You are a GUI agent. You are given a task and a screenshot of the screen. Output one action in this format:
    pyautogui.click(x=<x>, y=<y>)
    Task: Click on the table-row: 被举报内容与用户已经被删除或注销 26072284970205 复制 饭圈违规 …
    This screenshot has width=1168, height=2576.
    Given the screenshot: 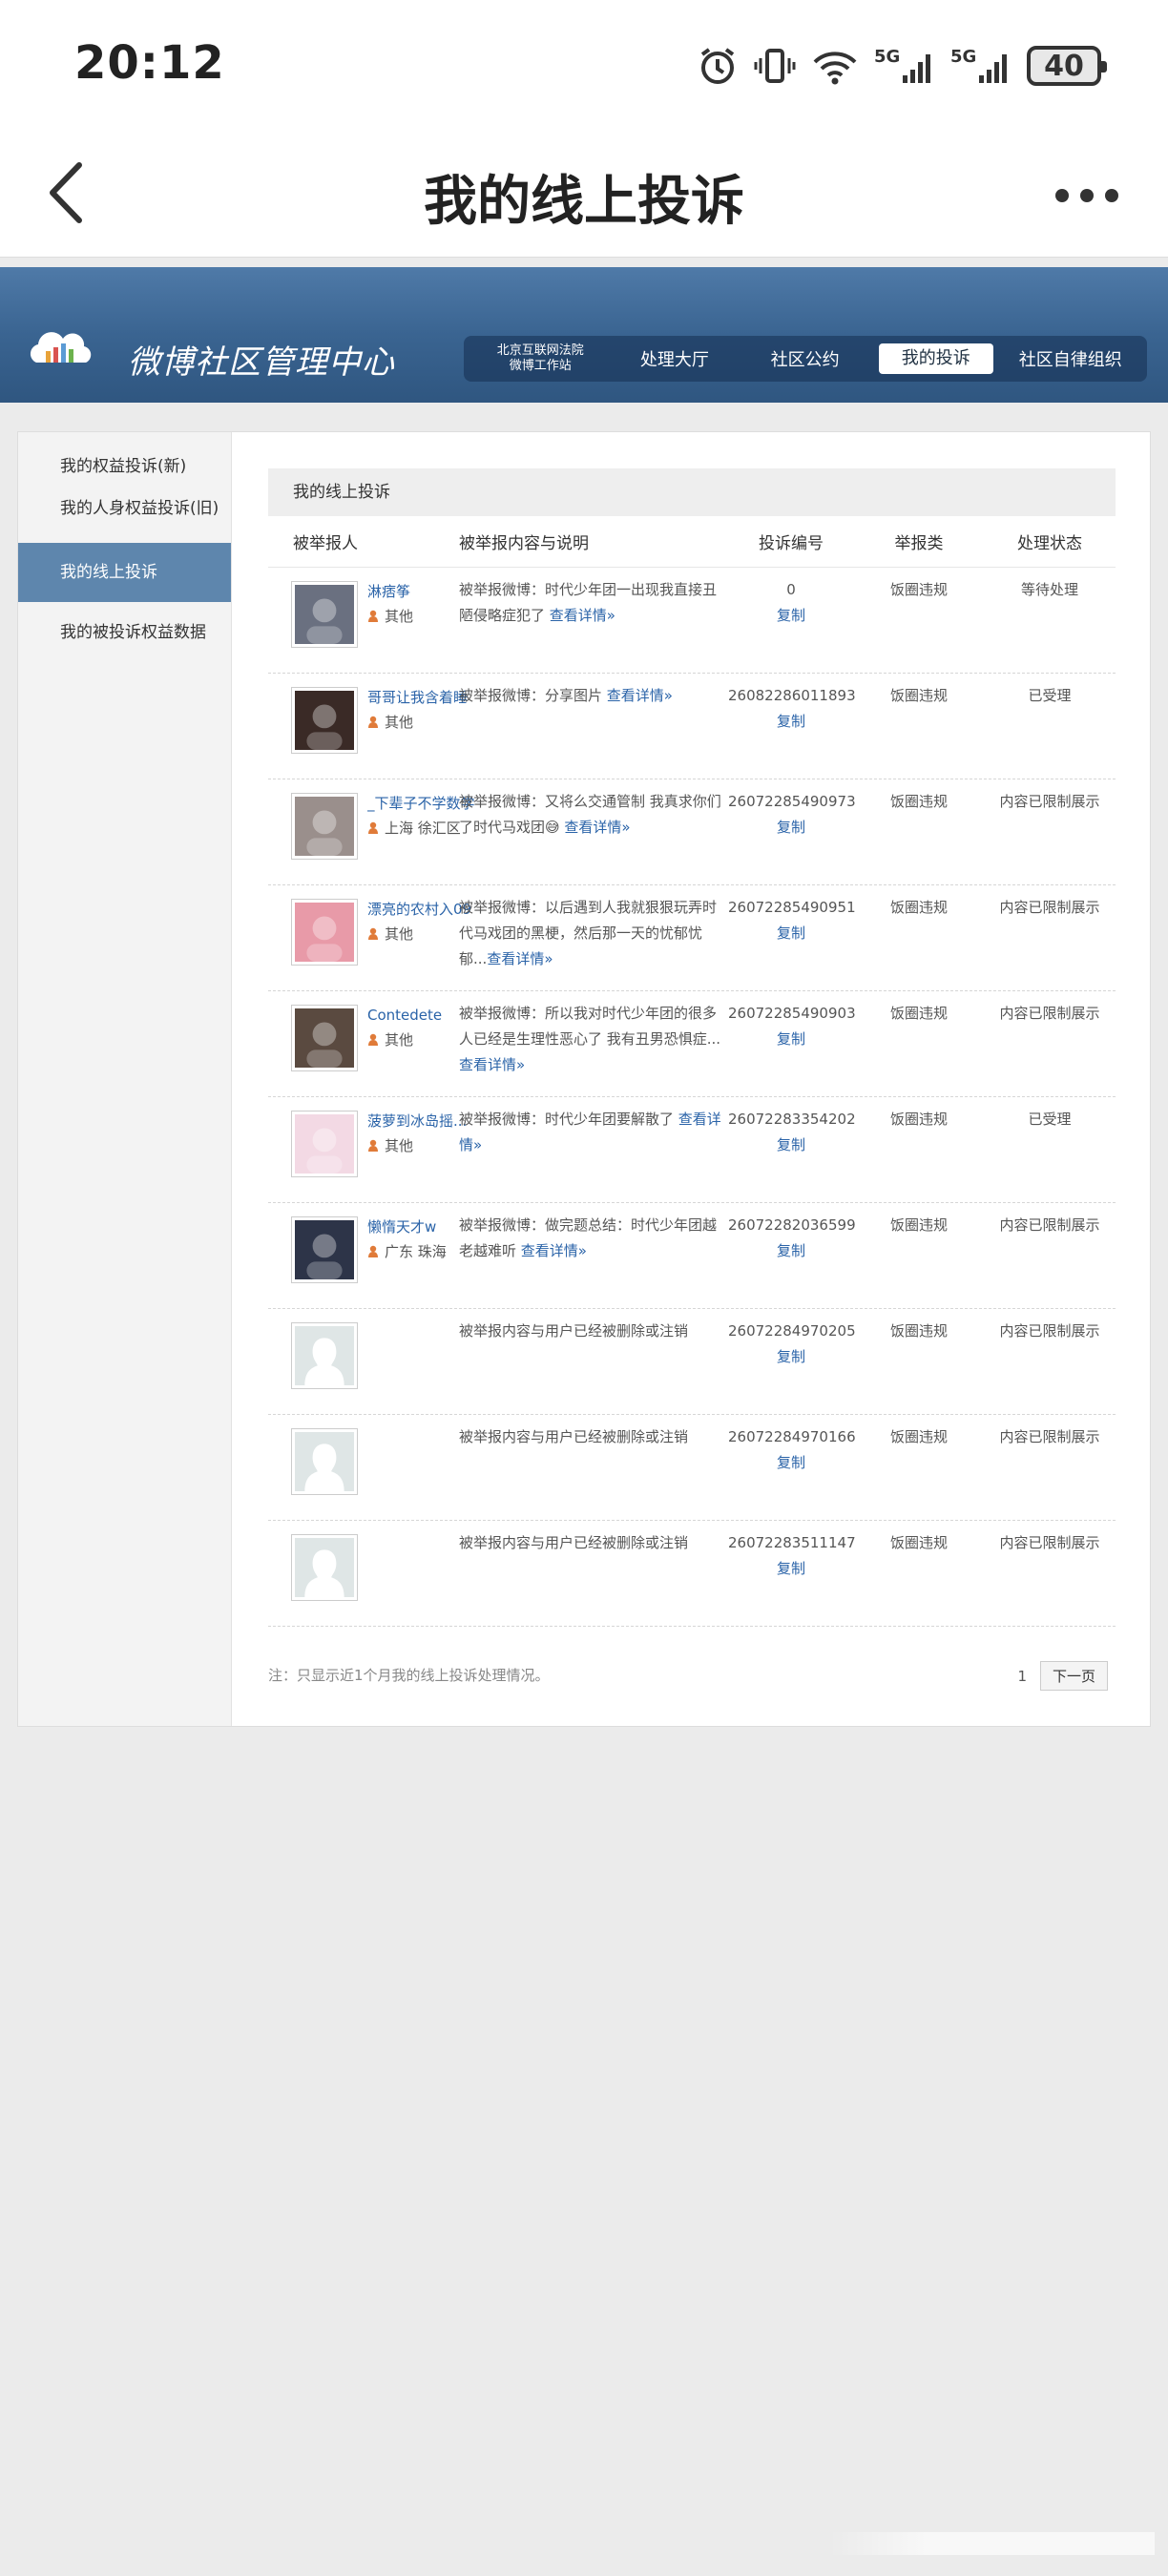 What is the action you would take?
    pyautogui.click(x=692, y=1362)
    